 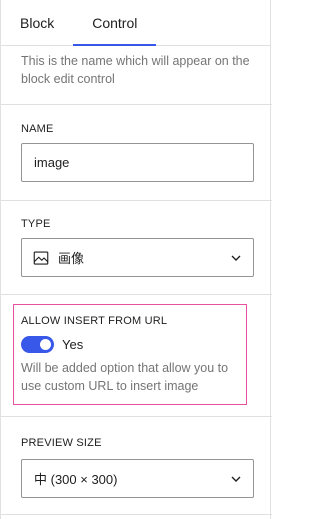 I want to click on allow-url-toggle-label: Yes, so click(x=72, y=344).